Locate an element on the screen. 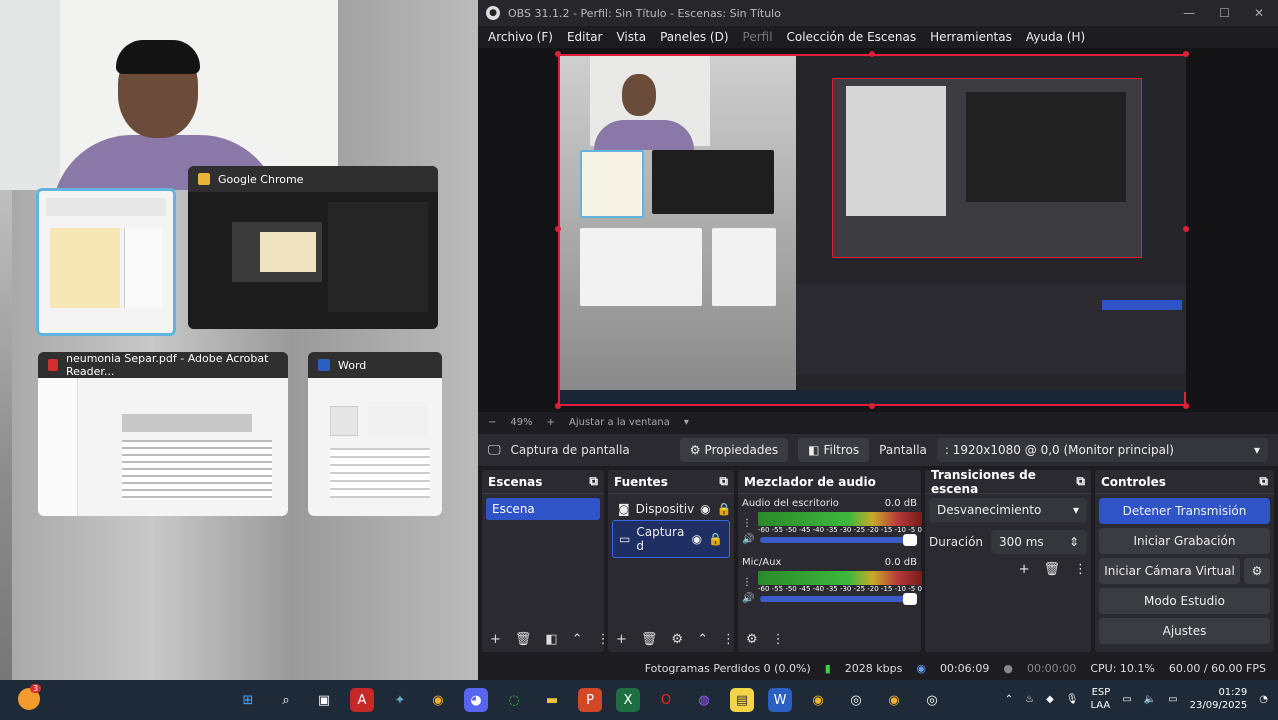  sticky-notes-icon: ▤ is located at coordinates (742, 700).